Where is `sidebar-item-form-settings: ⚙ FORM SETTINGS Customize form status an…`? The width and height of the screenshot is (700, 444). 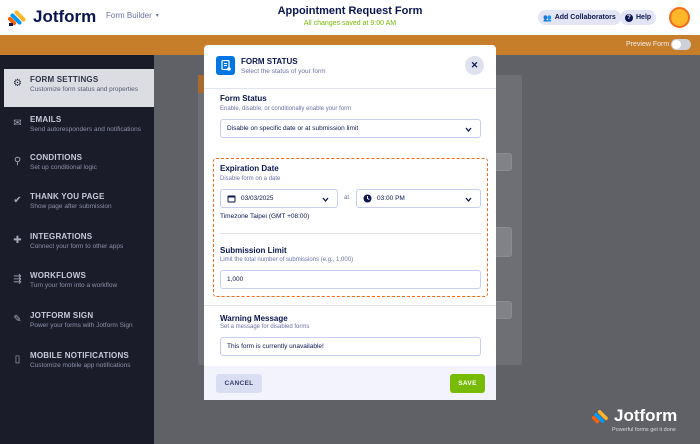
sidebar-item-form-settings: ⚙ FORM SETTINGS Customize form status an… is located at coordinates (79, 88).